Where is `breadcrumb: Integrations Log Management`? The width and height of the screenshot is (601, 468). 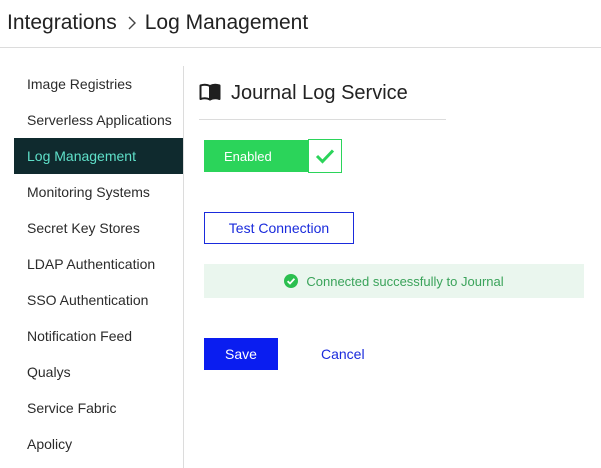
breadcrumb: Integrations Log Management is located at coordinates (157, 23).